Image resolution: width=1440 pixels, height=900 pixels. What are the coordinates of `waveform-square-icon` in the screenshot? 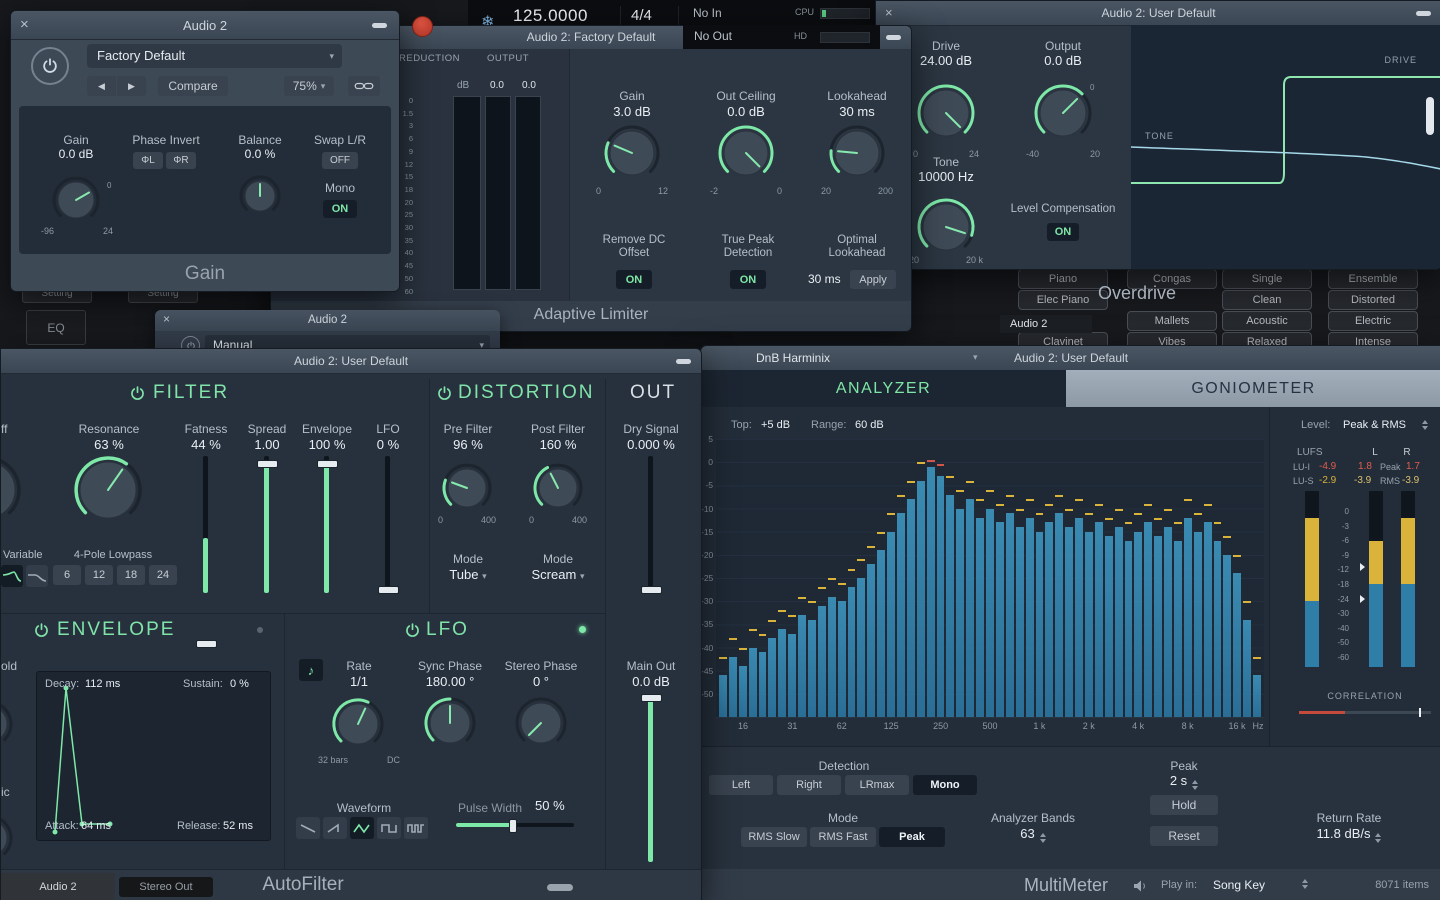 It's located at (389, 828).